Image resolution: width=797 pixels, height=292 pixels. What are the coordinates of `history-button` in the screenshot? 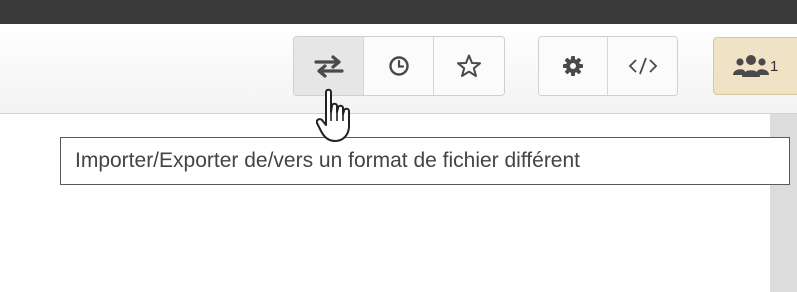 It's located at (399, 66).